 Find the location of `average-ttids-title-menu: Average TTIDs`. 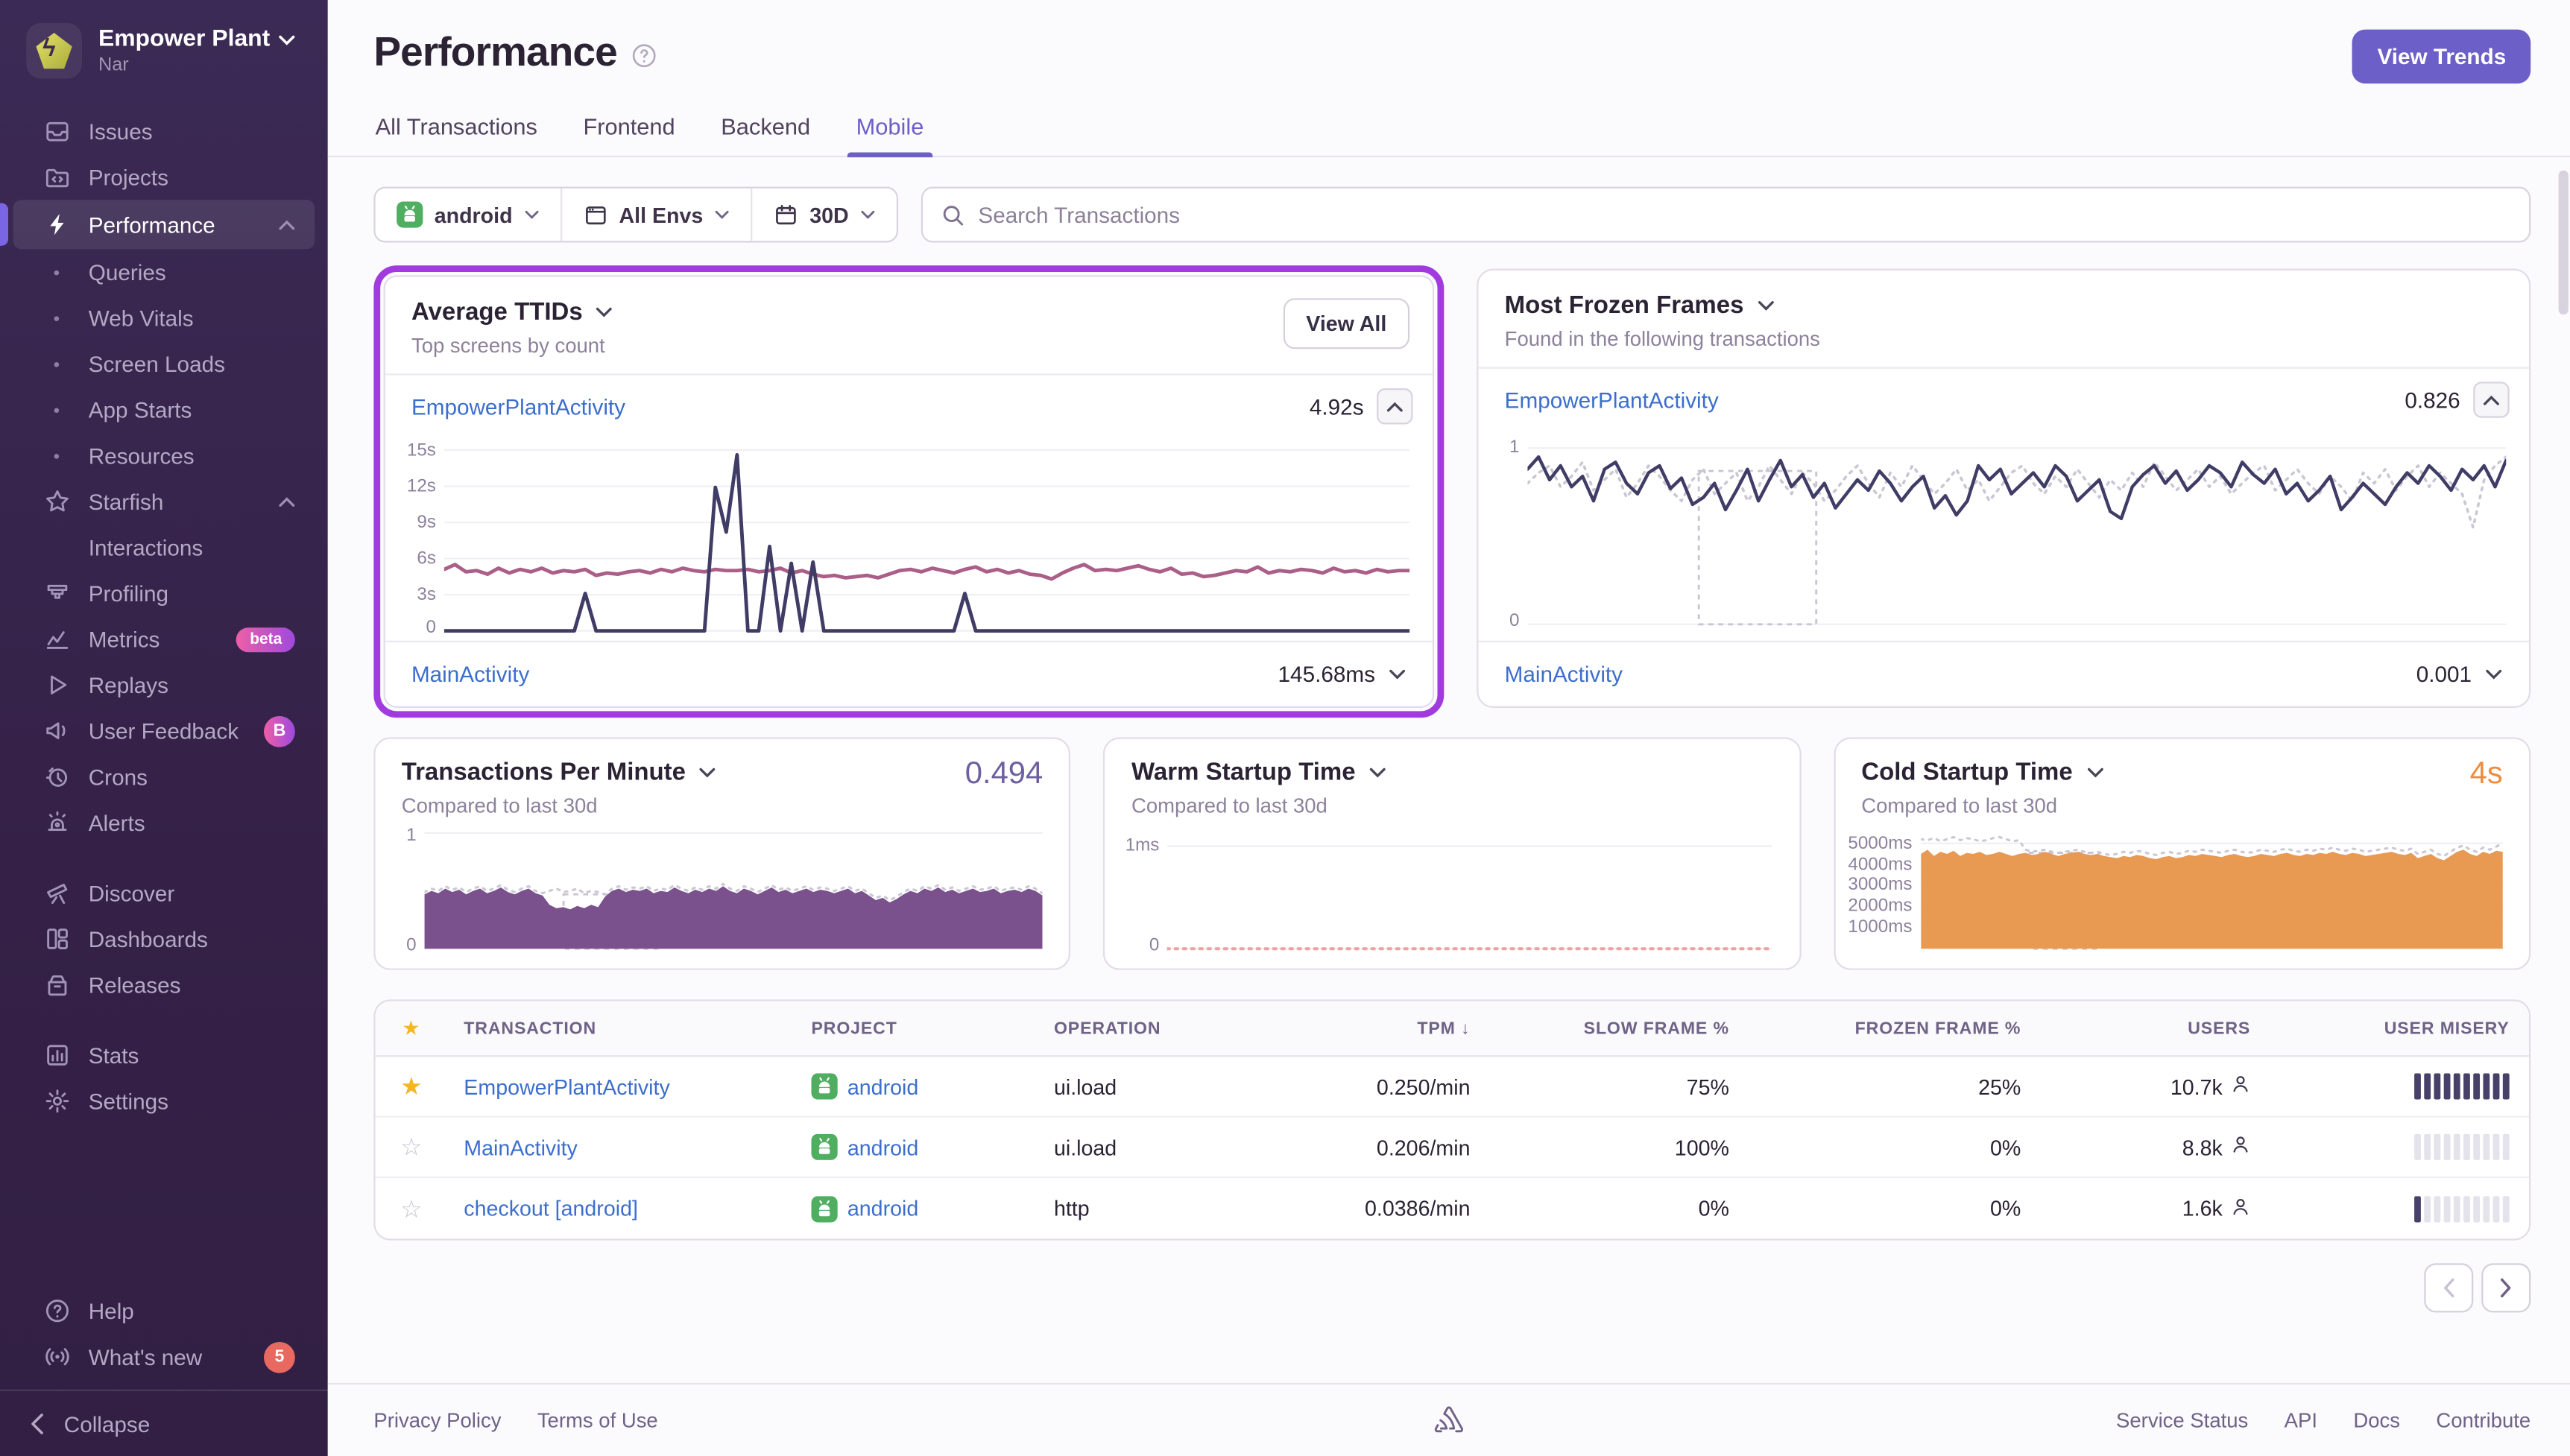

average-ttids-title-menu: Average TTIDs is located at coordinates (908, 312).